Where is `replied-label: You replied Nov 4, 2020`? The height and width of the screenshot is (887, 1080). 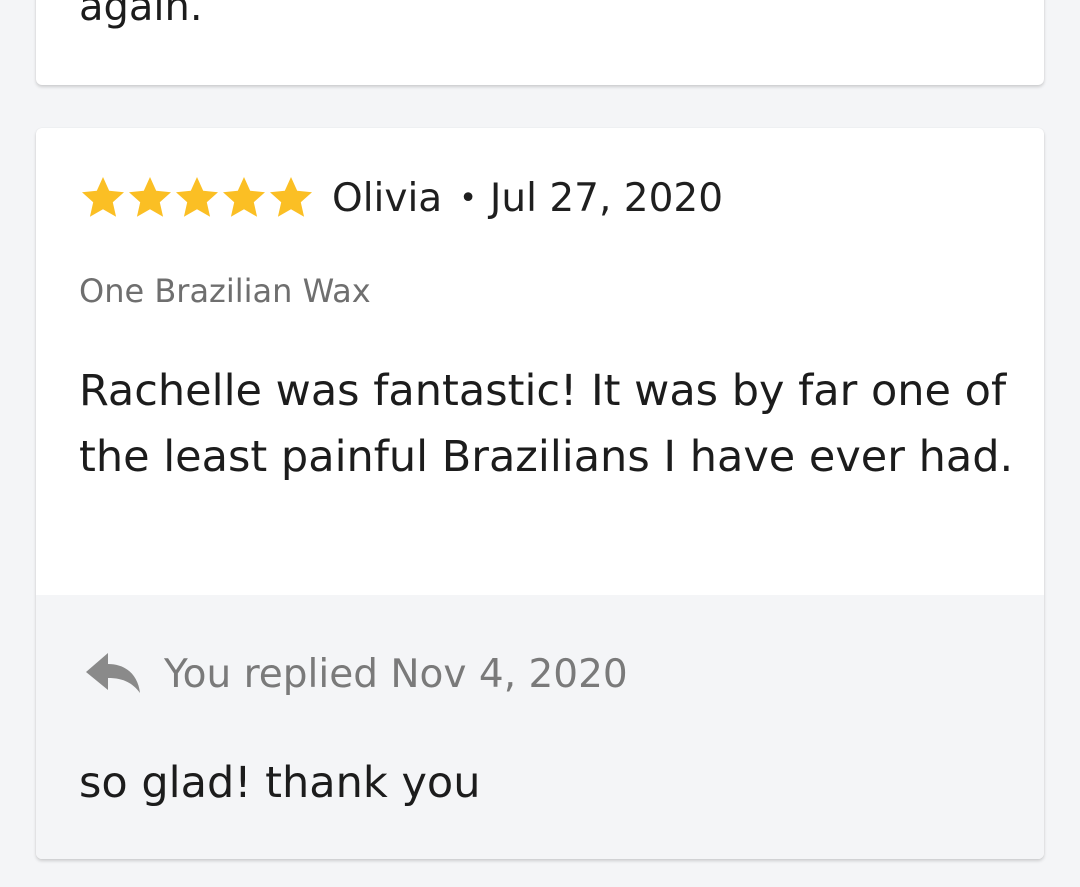
replied-label: You replied Nov 4, 2020 is located at coordinates (396, 674).